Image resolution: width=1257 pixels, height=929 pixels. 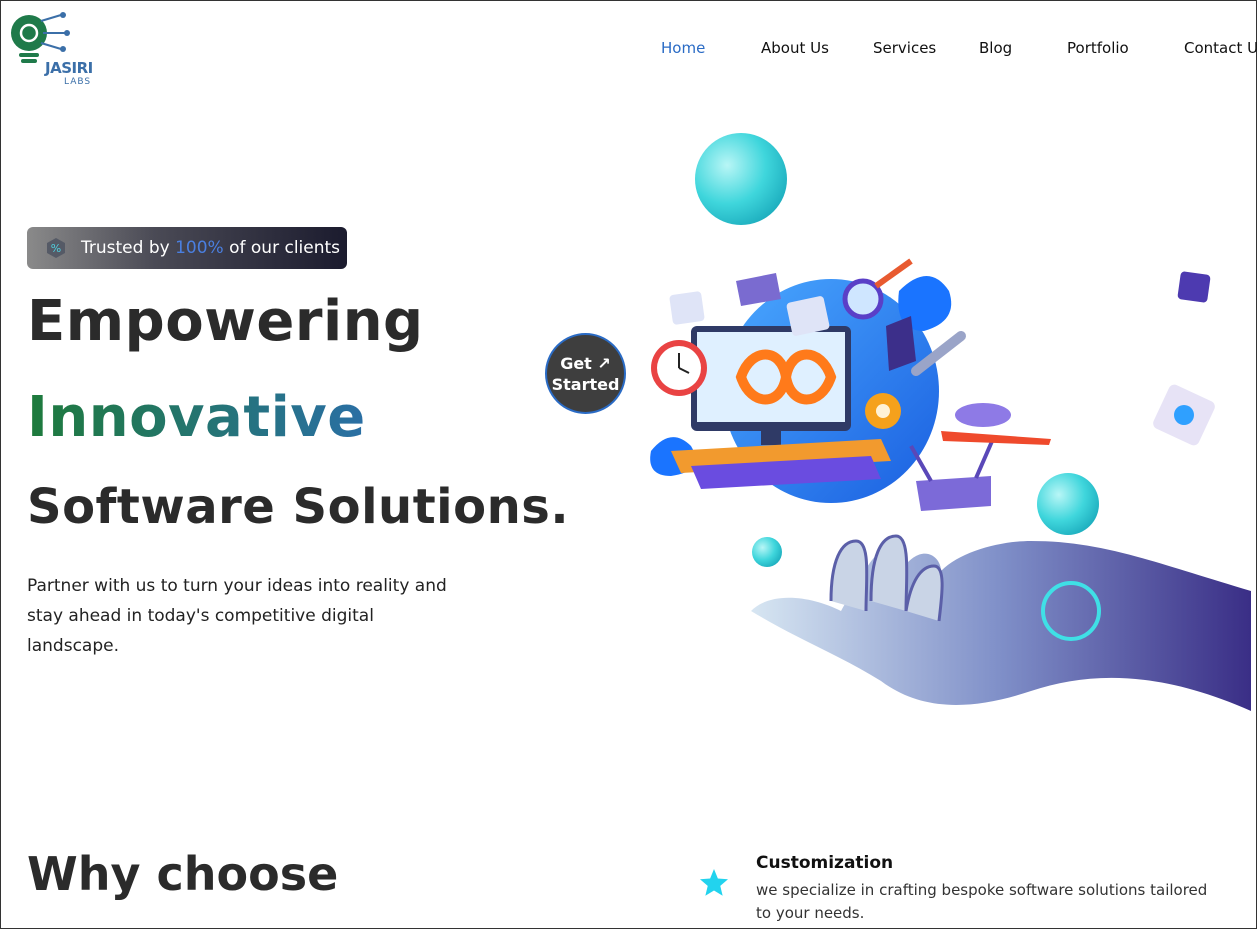 I want to click on feature-title: Customization, so click(x=825, y=863).